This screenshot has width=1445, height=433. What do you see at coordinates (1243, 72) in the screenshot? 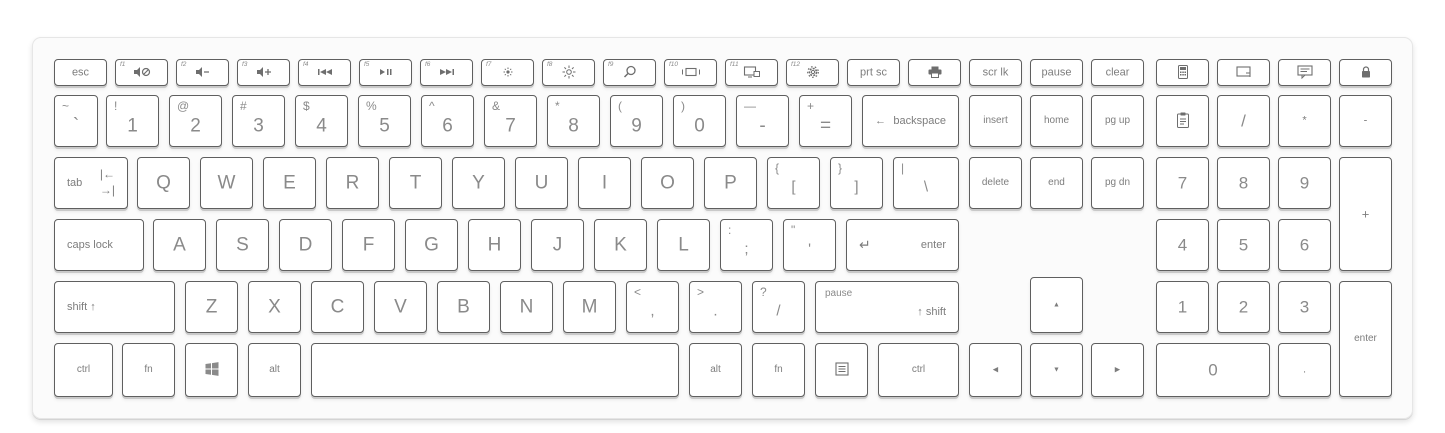
I see `key-snip` at bounding box center [1243, 72].